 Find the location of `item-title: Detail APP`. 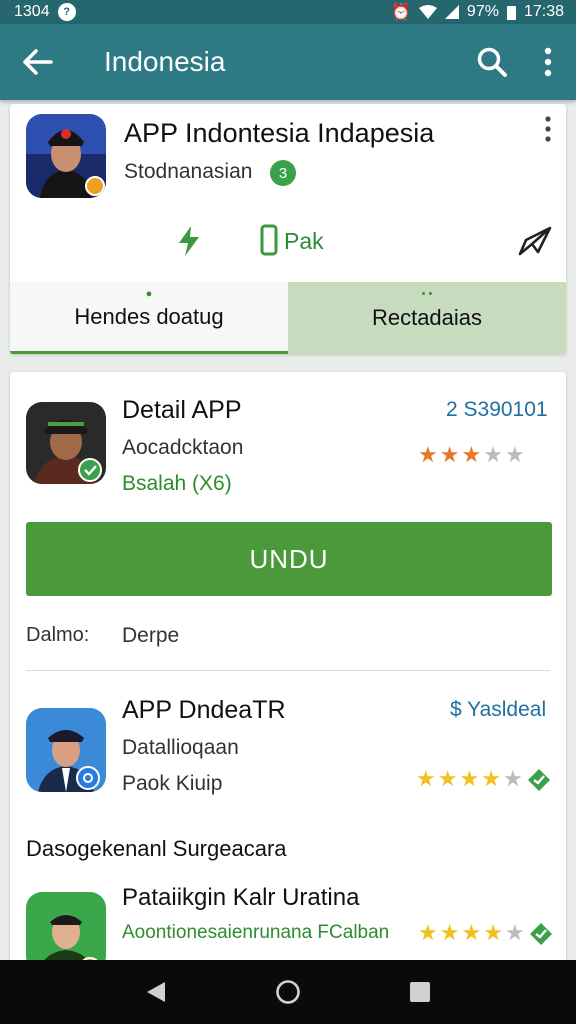

item-title: Detail APP is located at coordinates (182, 410).